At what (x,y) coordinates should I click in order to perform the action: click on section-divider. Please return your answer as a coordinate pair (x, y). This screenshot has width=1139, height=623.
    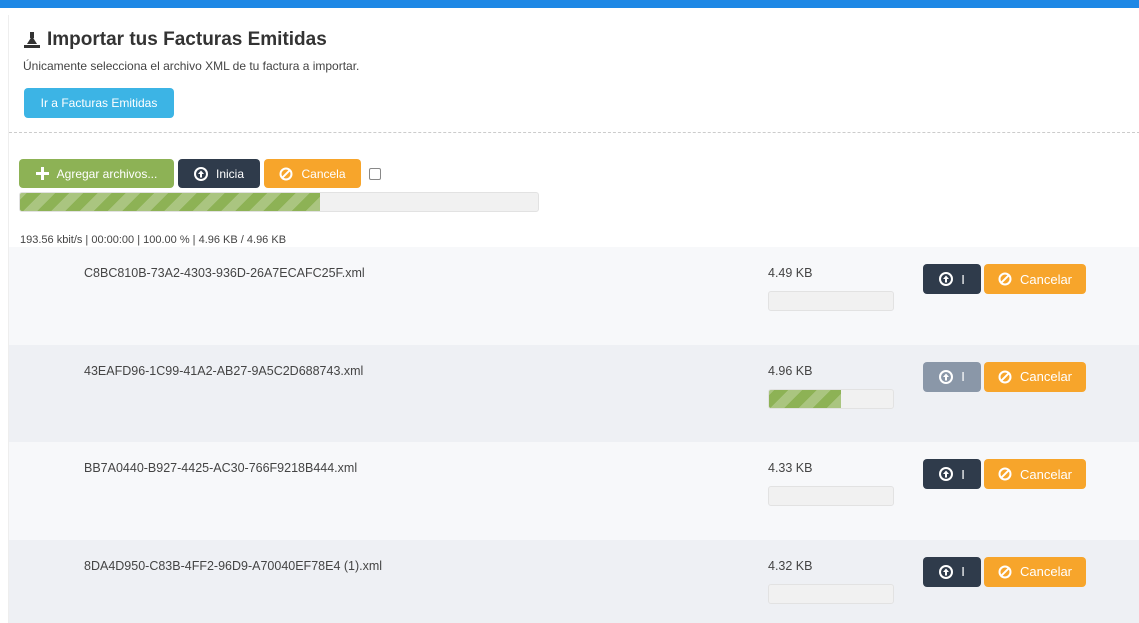
    Looking at the image, I should click on (574, 132).